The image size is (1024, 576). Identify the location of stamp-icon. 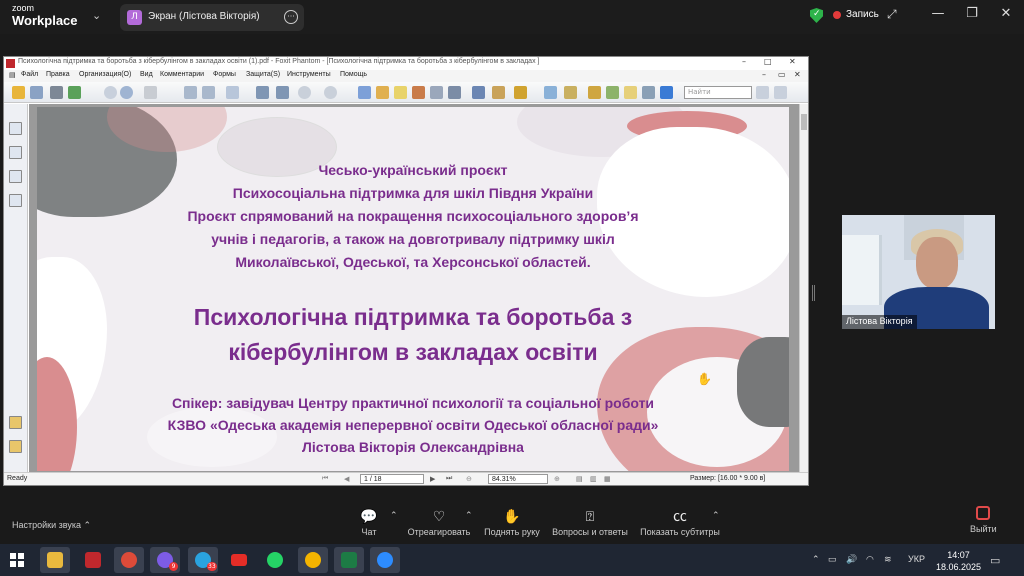
(520, 92).